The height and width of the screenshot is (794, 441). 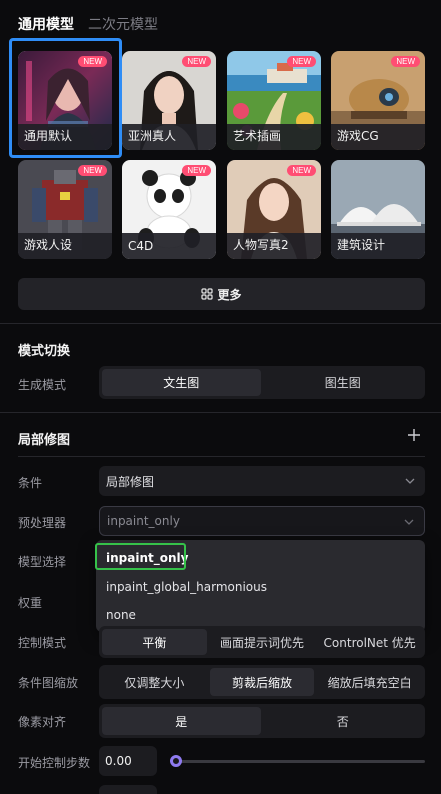 I want to click on dropdown-option-label: inpaint_global_harmonious, so click(x=187, y=587).